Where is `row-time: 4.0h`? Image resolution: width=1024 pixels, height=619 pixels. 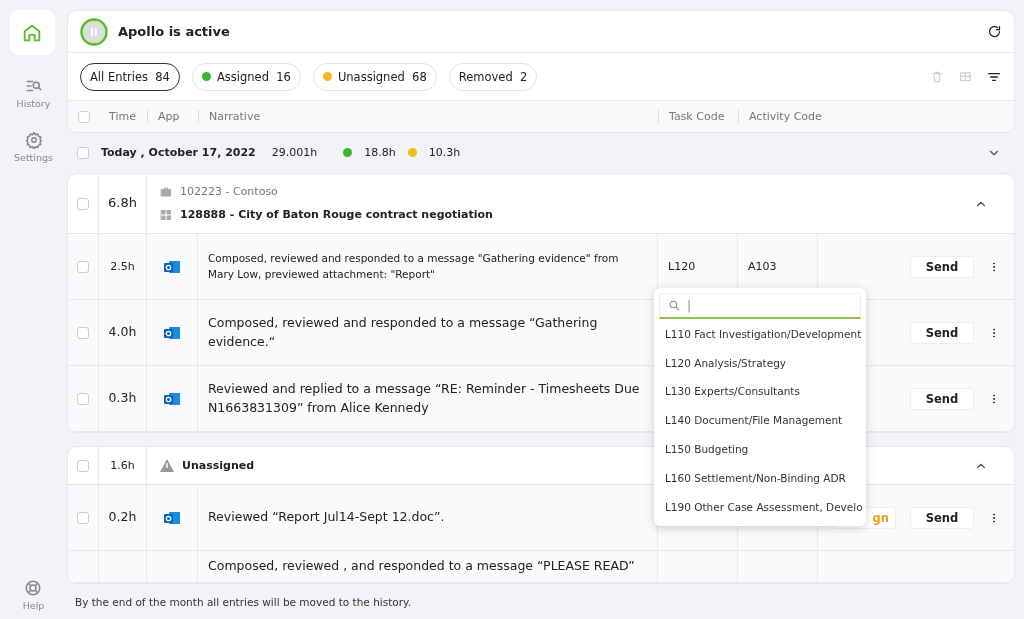
row-time: 4.0h is located at coordinates (122, 332).